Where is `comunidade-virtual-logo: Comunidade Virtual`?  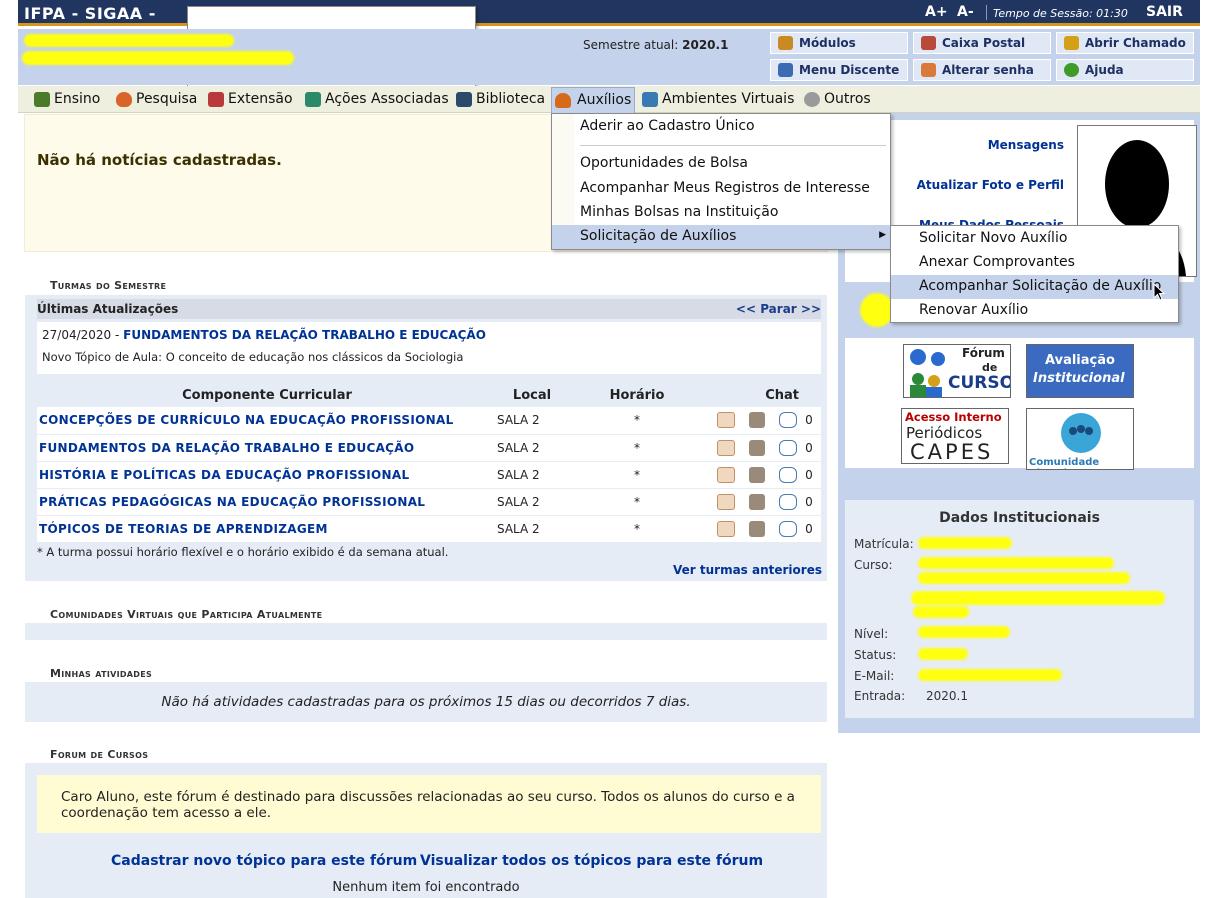 comunidade-virtual-logo: Comunidade Virtual is located at coordinates (1080, 439).